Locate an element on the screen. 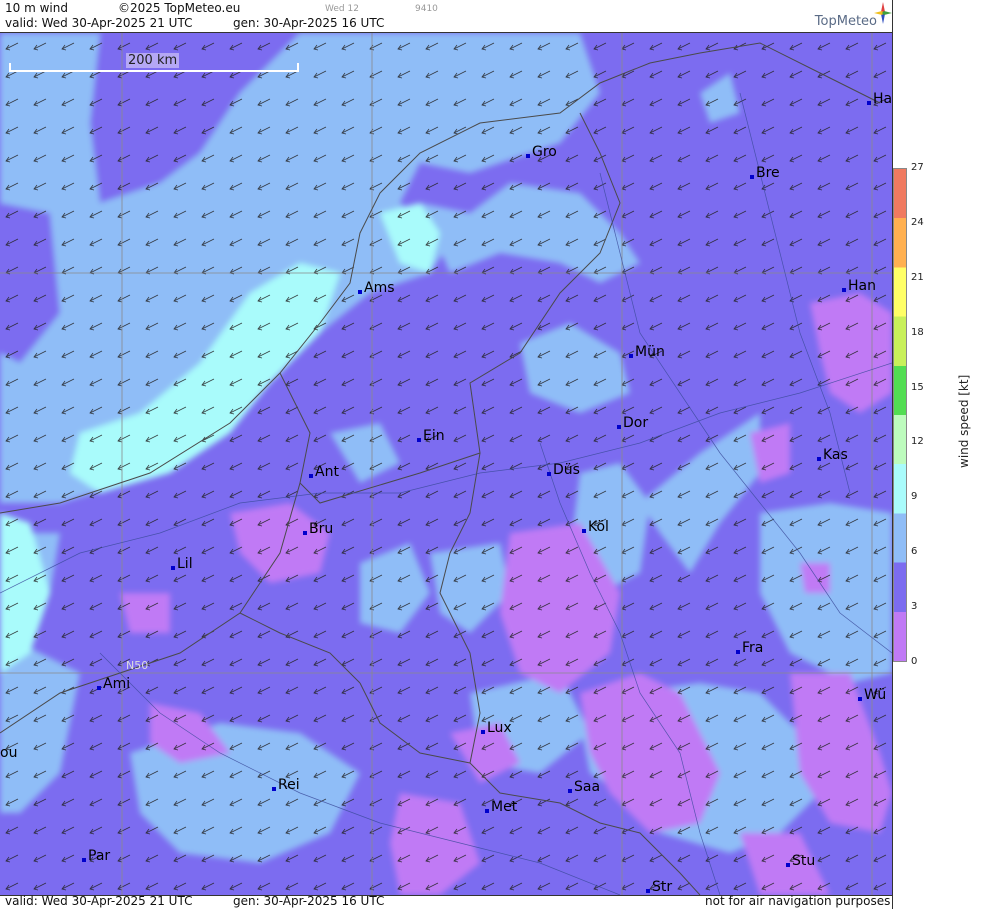 The height and width of the screenshot is (909, 983). colorbar-tick-label: 15 is located at coordinates (917, 387).